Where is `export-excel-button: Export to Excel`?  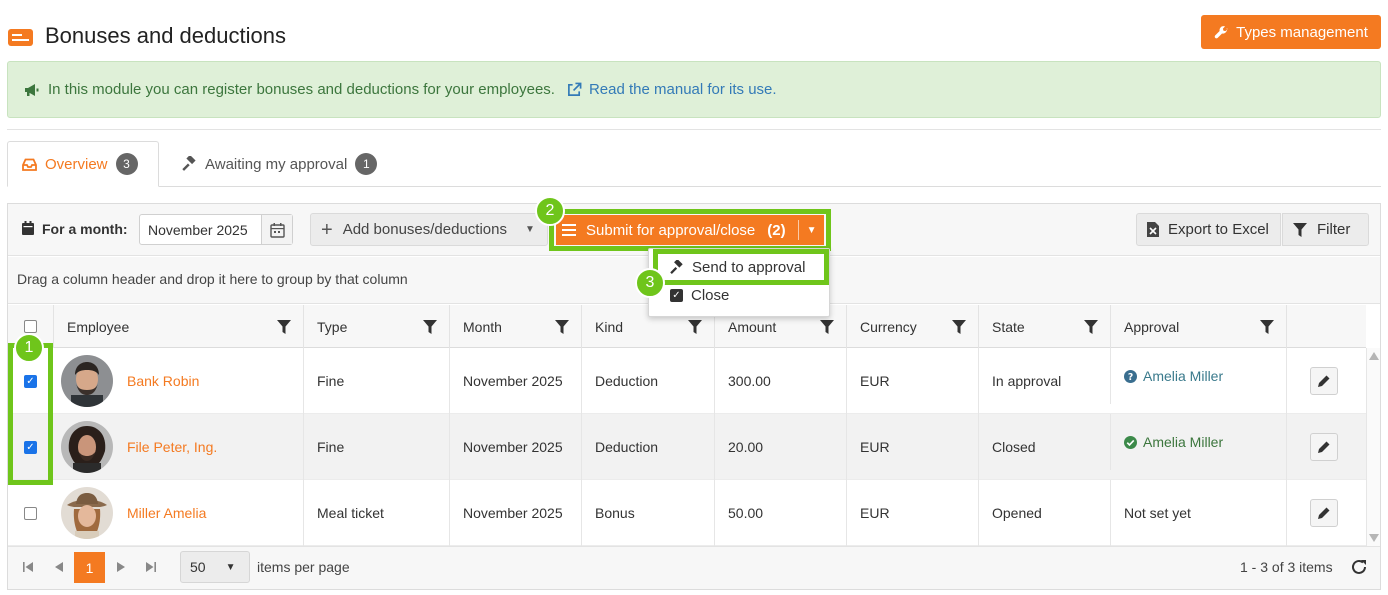 export-excel-button: Export to Excel is located at coordinates (1208, 229).